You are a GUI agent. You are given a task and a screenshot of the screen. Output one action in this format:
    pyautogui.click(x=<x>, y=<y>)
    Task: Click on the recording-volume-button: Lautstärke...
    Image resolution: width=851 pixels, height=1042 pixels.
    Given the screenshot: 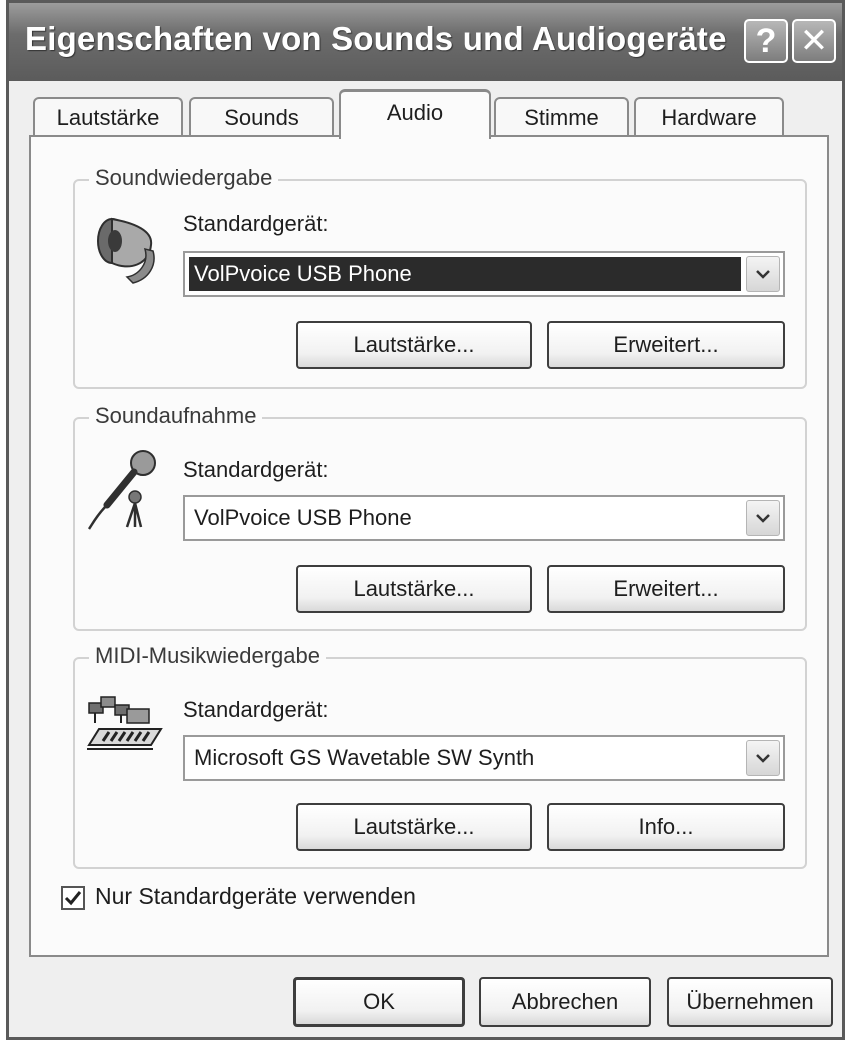 What is the action you would take?
    pyautogui.click(x=414, y=589)
    